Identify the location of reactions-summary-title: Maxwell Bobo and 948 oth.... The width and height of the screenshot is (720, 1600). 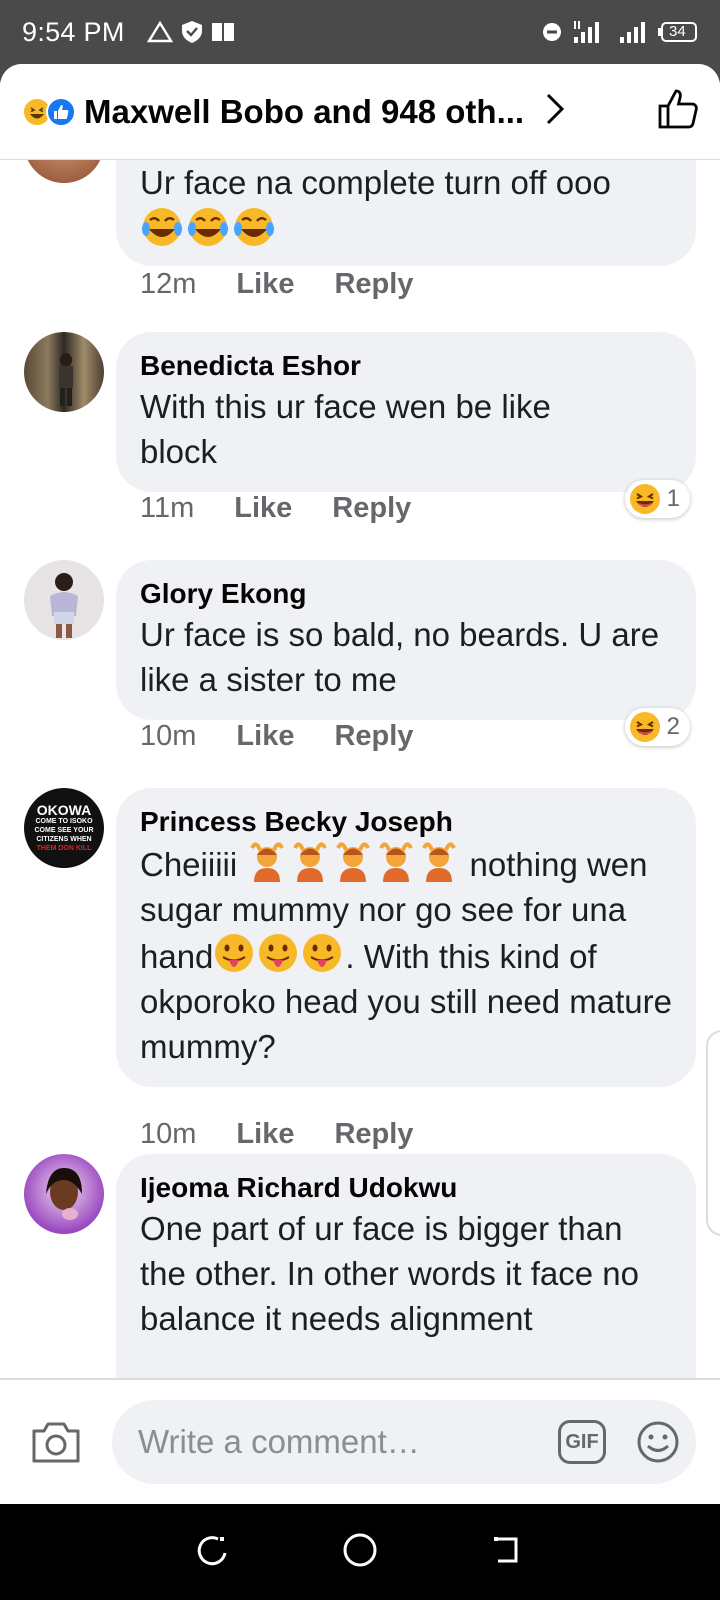
(304, 112).